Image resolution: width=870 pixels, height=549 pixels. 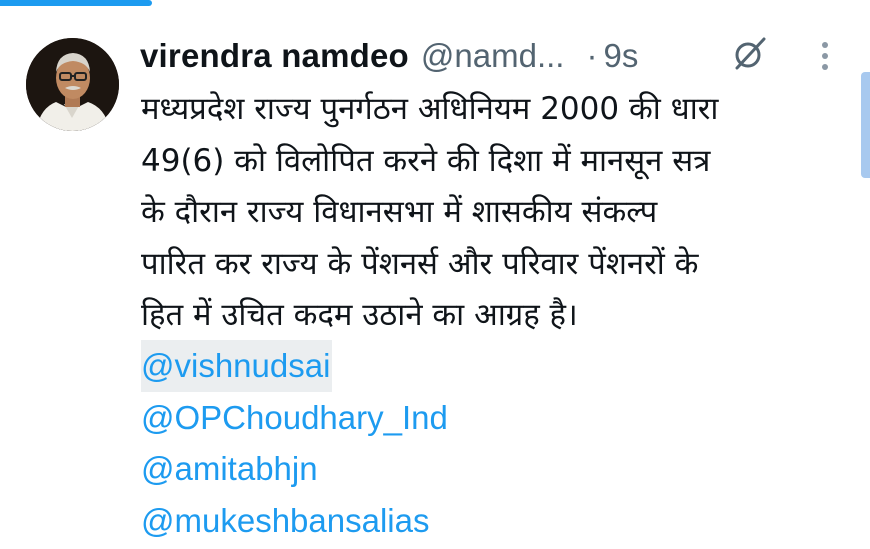 What do you see at coordinates (229, 469) in the screenshot?
I see `mention-link-amitabhjn: @amitabhjn` at bounding box center [229, 469].